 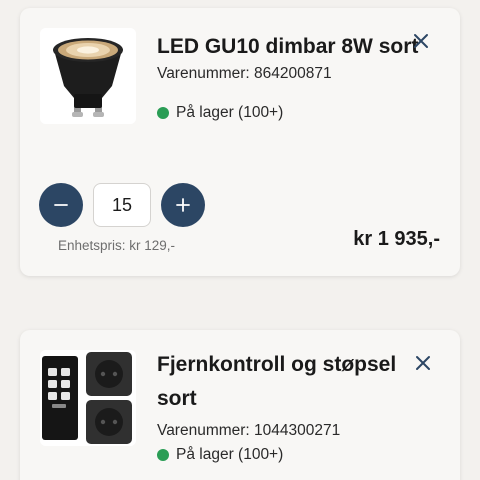 I want to click on product-sku: Varenummer: 864200871, so click(x=244, y=73).